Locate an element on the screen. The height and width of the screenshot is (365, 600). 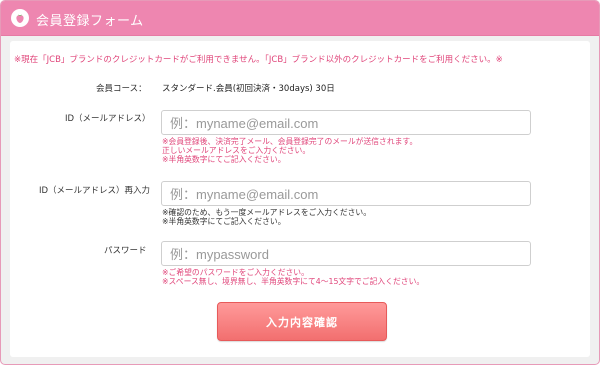
email-label: ID（メールアドレス） is located at coordinates (108, 119).